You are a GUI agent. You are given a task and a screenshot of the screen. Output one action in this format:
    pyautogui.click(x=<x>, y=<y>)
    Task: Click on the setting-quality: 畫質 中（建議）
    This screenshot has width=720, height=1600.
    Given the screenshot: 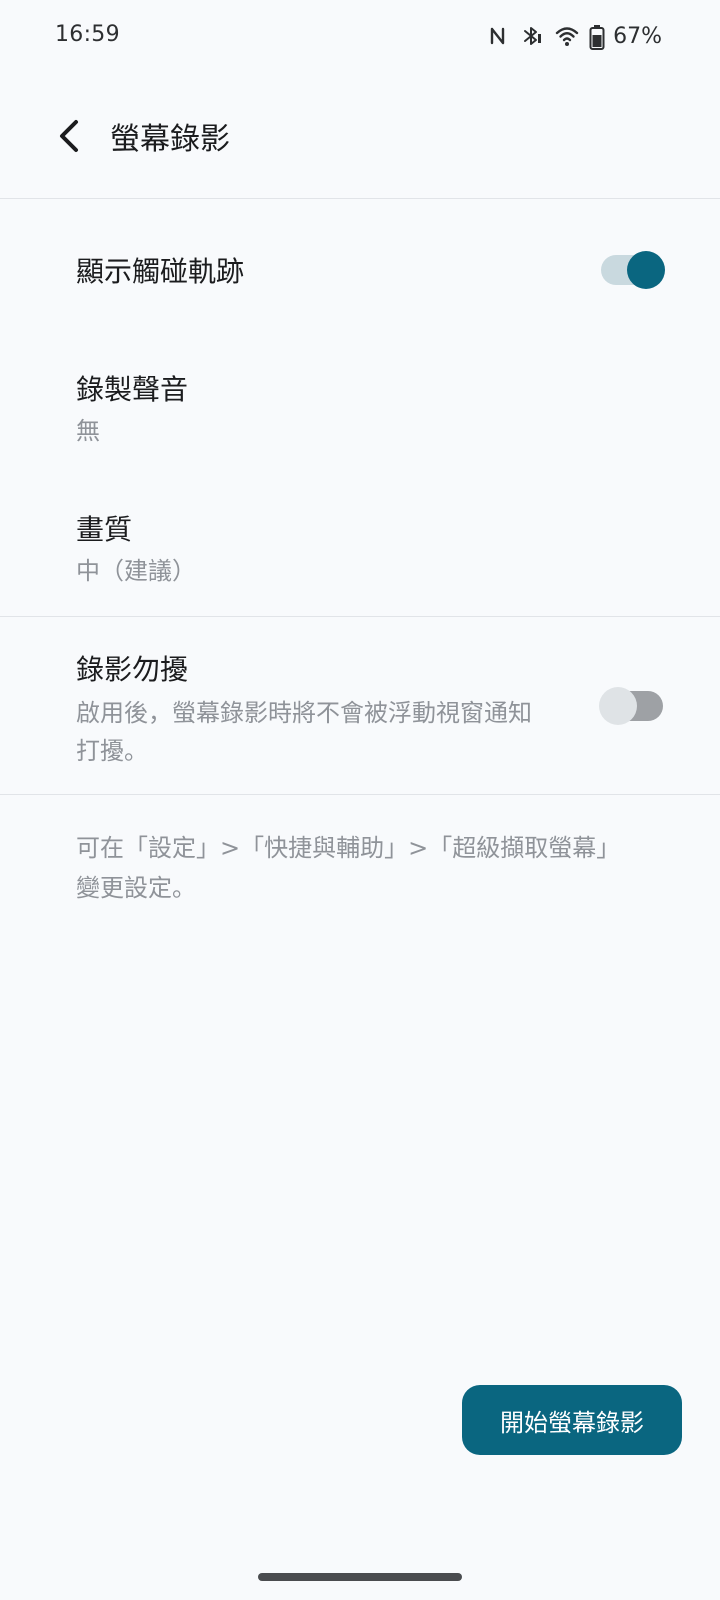 What is the action you would take?
    pyautogui.click(x=360, y=545)
    